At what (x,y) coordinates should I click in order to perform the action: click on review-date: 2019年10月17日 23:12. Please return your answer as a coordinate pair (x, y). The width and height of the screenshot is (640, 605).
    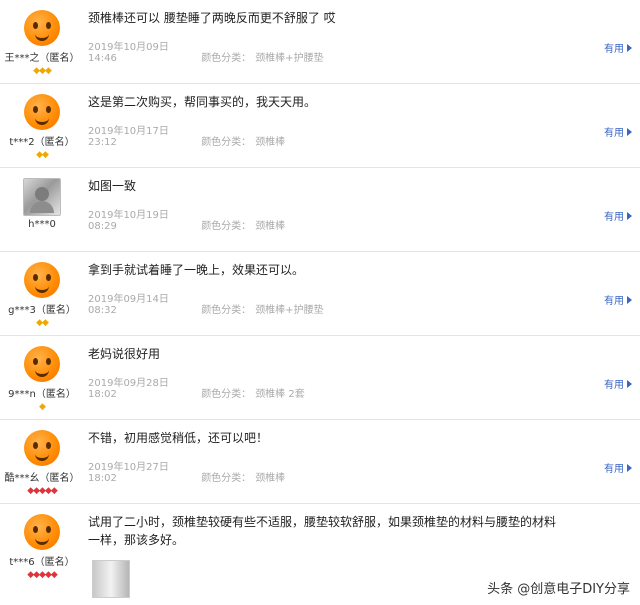
    Looking at the image, I should click on (128, 137).